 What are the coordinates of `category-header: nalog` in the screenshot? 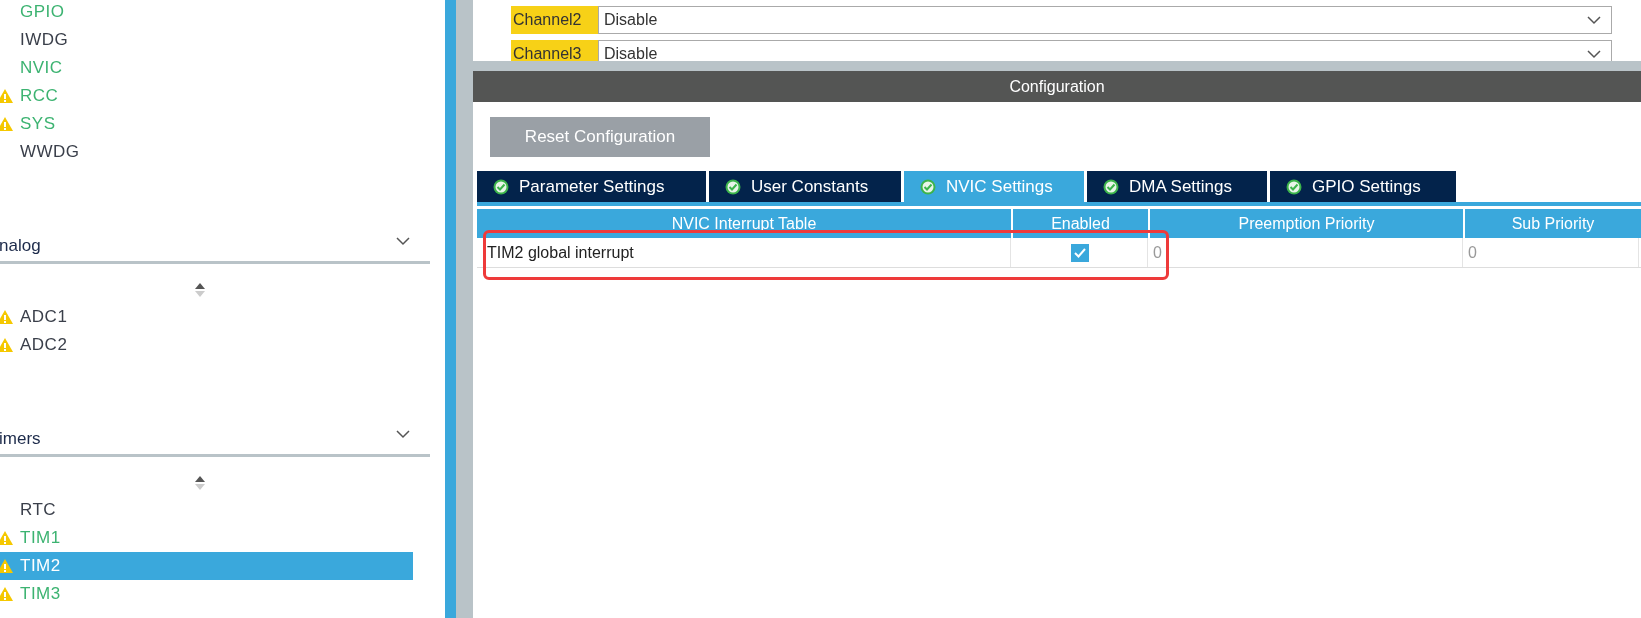 It's located at (215, 247).